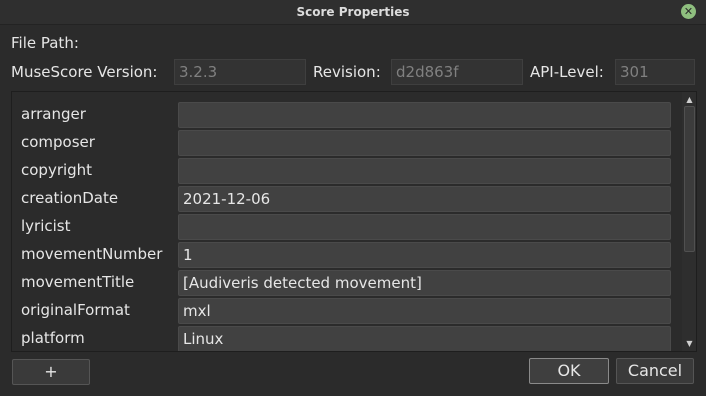 The width and height of the screenshot is (706, 396). What do you see at coordinates (75, 310) in the screenshot?
I see `property-key: originalFormat` at bounding box center [75, 310].